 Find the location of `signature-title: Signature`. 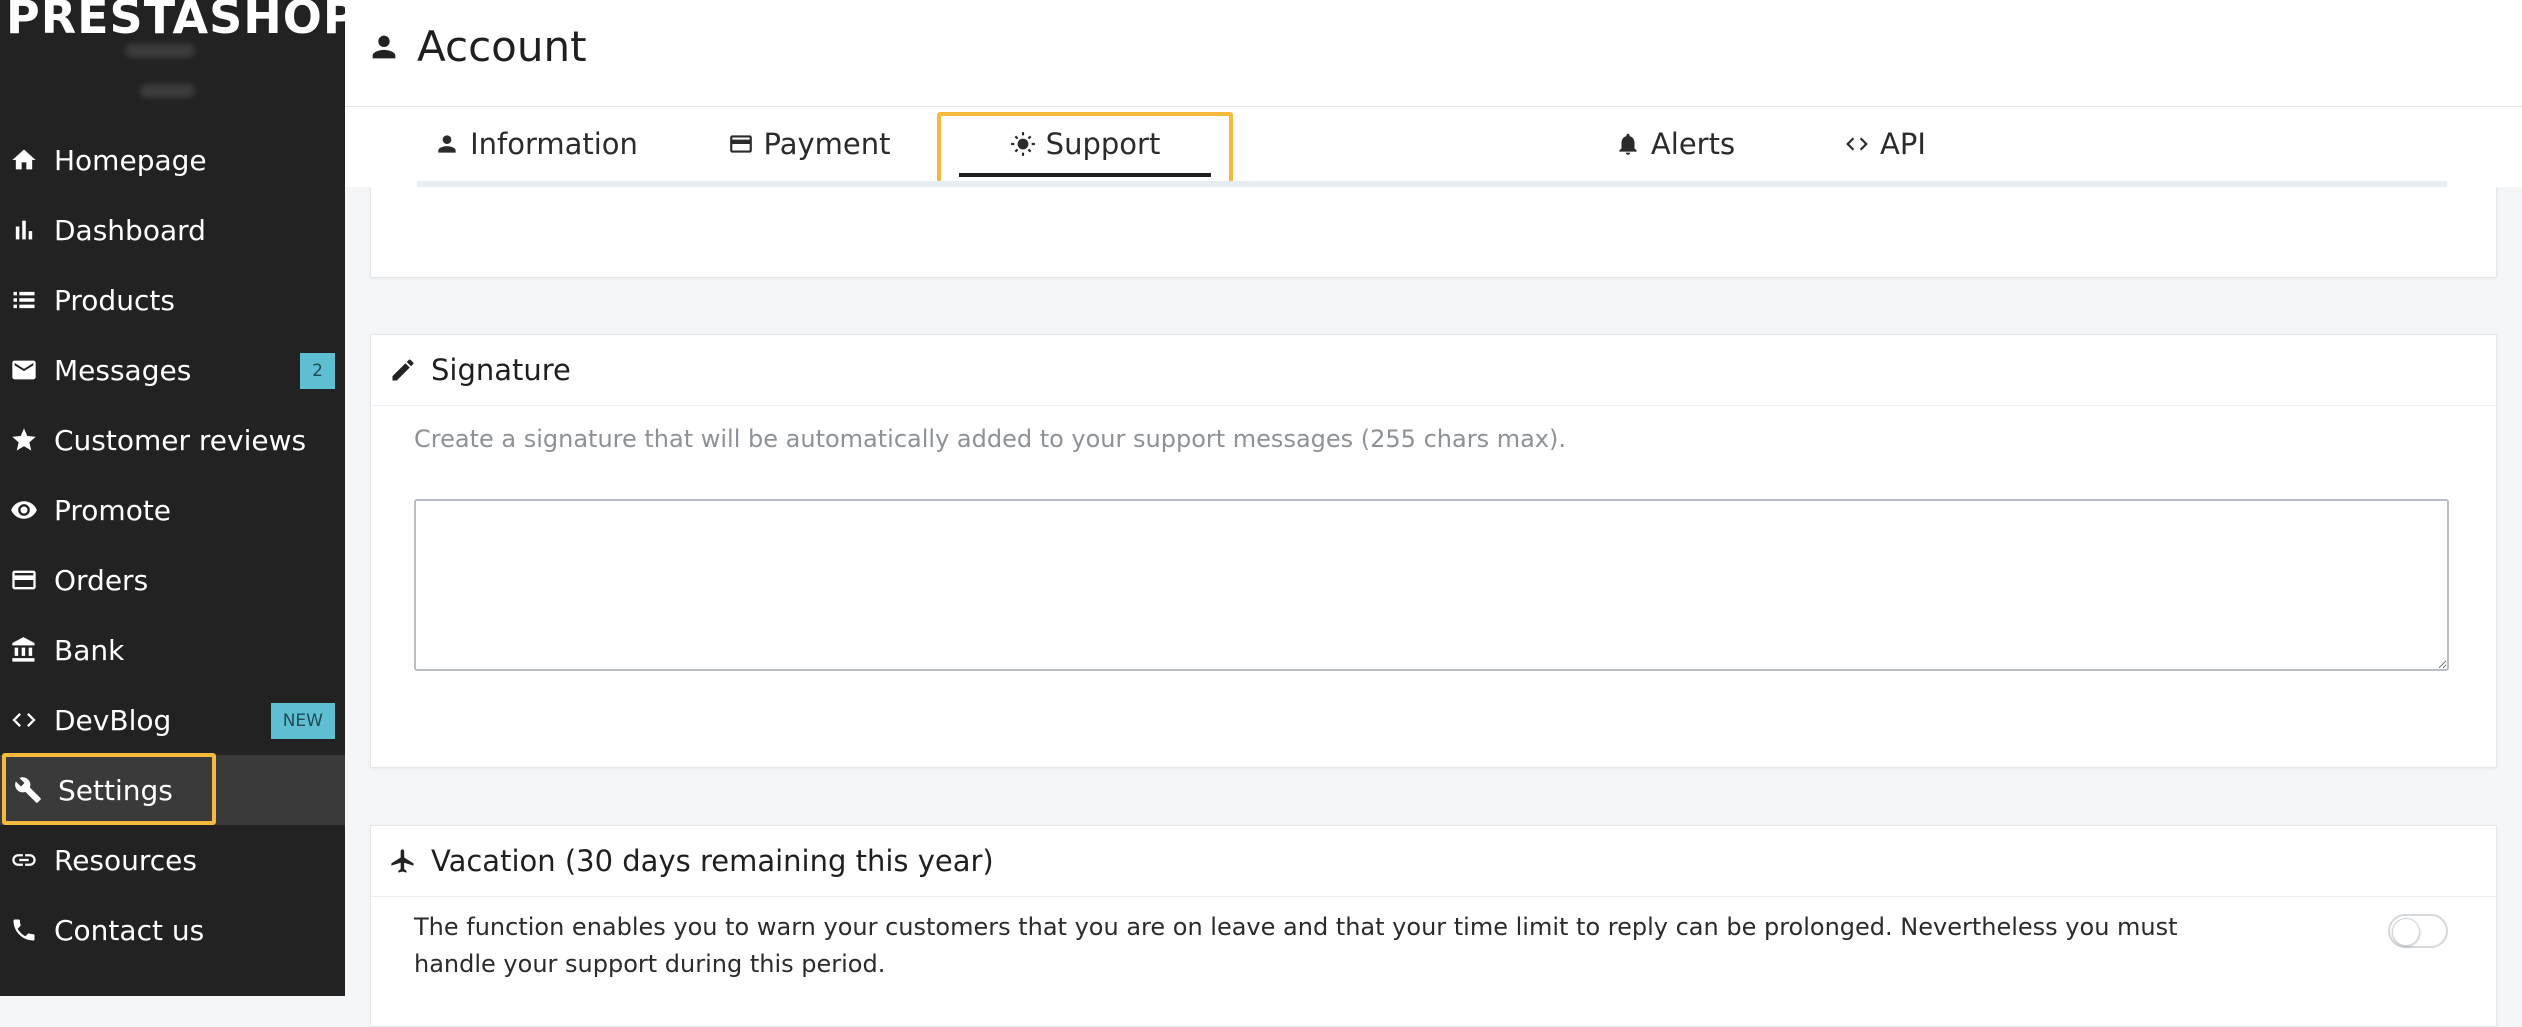

signature-title: Signature is located at coordinates (501, 370).